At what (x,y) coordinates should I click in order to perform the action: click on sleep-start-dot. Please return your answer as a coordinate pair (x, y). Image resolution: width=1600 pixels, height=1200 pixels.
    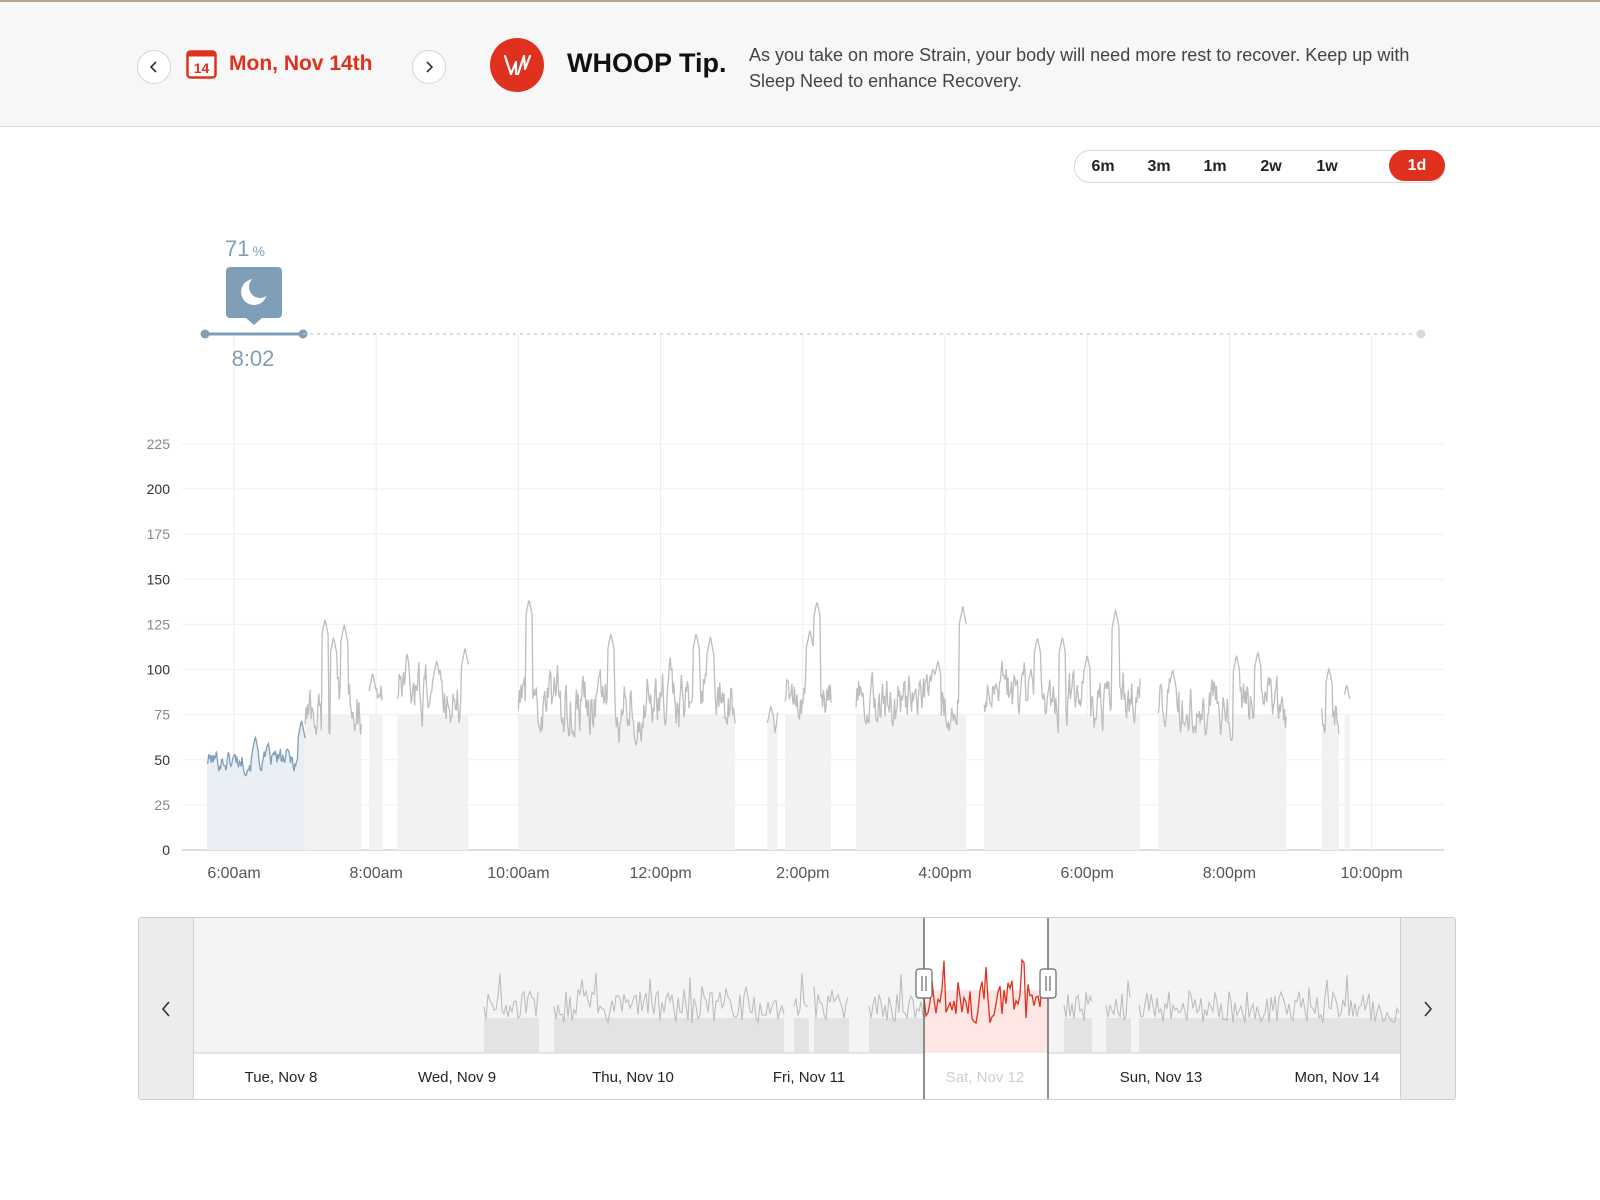
    Looking at the image, I should click on (205, 334).